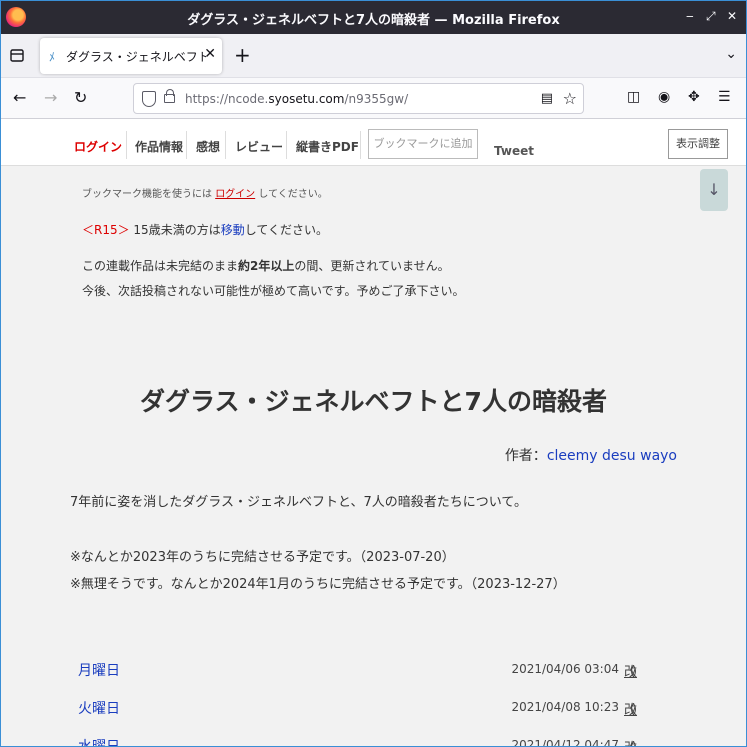 This screenshot has height=747, width=747. What do you see at coordinates (99, 741) in the screenshot?
I see `episode-link: 水曜日` at bounding box center [99, 741].